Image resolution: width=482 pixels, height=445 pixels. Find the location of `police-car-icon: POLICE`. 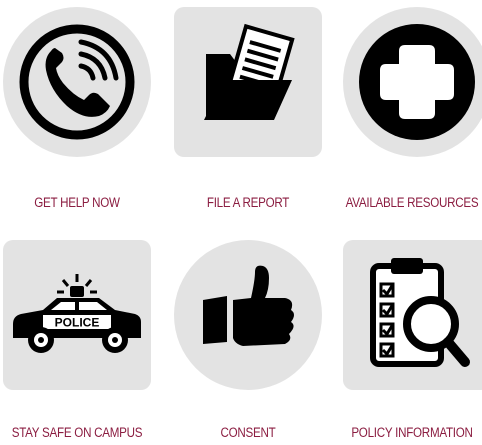

police-car-icon: POLICE is located at coordinates (77, 313).